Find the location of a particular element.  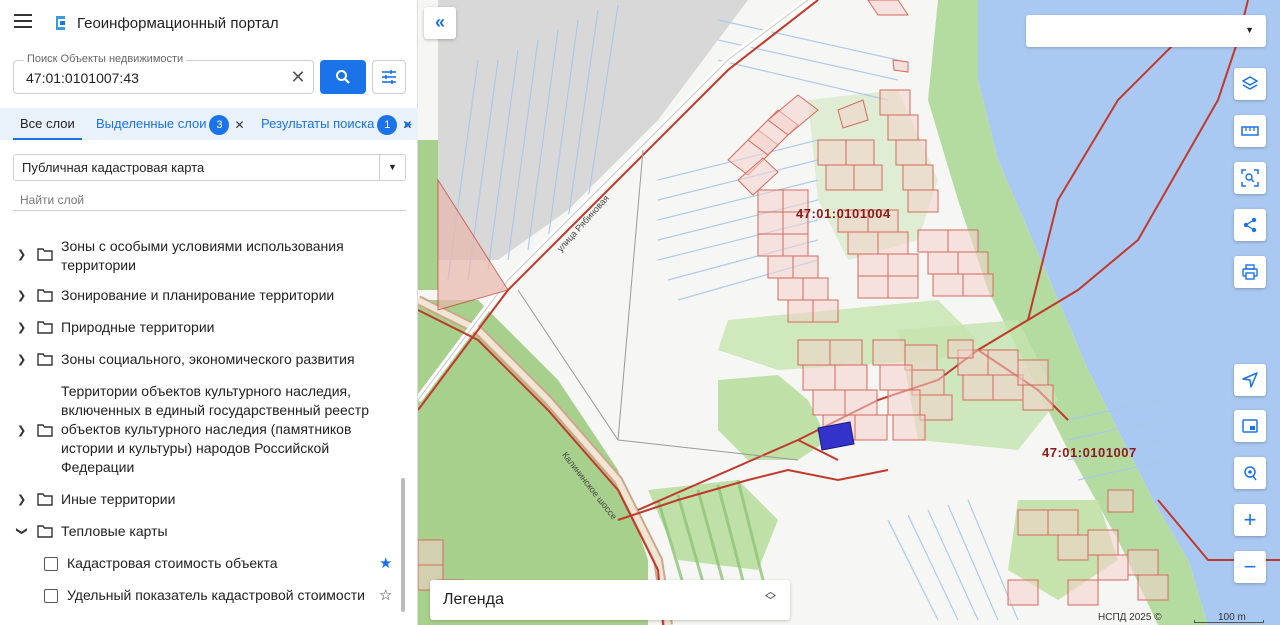

layer-checkbox-row: Кадастровая стоимость объекта ★ is located at coordinates (200, 564).